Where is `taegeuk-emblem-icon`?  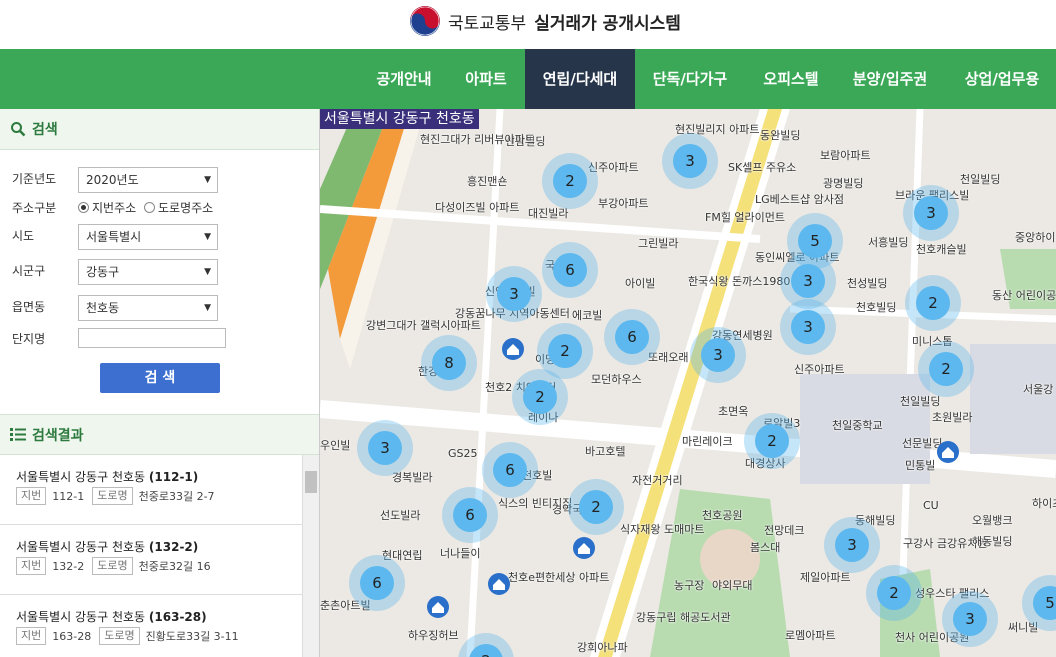 taegeuk-emblem-icon is located at coordinates (425, 21).